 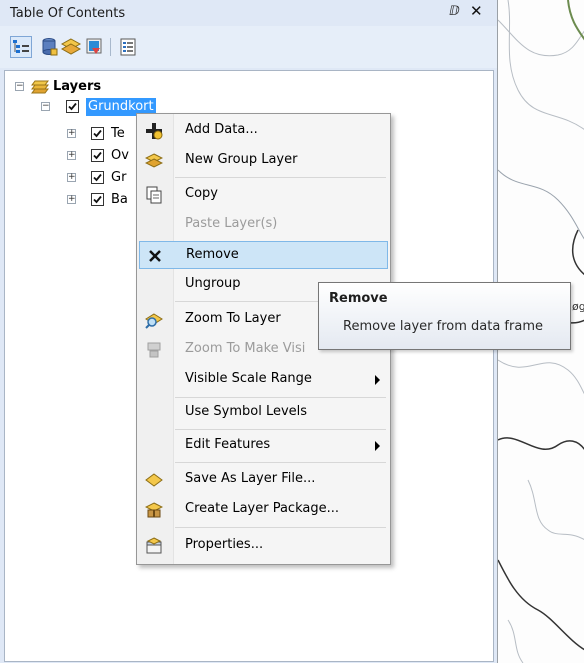 What do you see at coordinates (248, 47) in the screenshot?
I see `toc-toolbar` at bounding box center [248, 47].